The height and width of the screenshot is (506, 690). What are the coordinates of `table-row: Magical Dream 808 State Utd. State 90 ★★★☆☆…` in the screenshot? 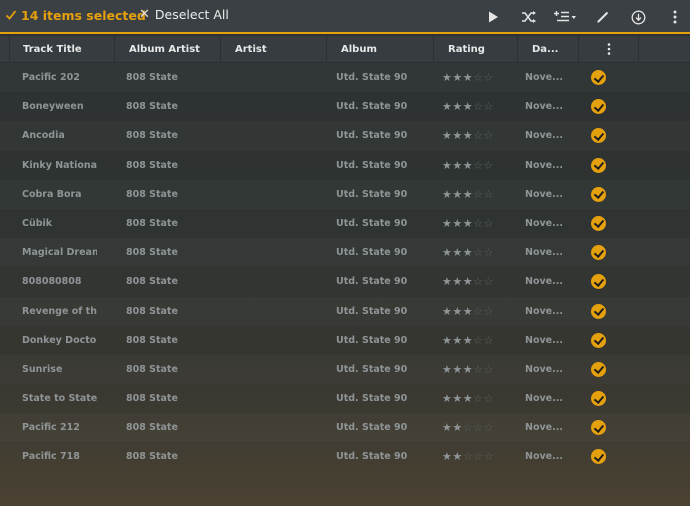 It's located at (345, 252).